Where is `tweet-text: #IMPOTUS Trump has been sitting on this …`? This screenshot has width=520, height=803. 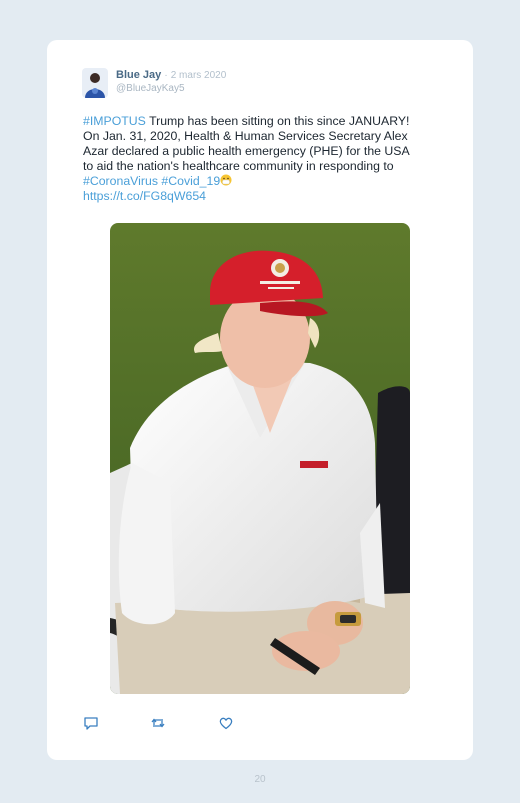 tweet-text: #IMPOTUS Trump has been sitting on this … is located at coordinates (268, 159).